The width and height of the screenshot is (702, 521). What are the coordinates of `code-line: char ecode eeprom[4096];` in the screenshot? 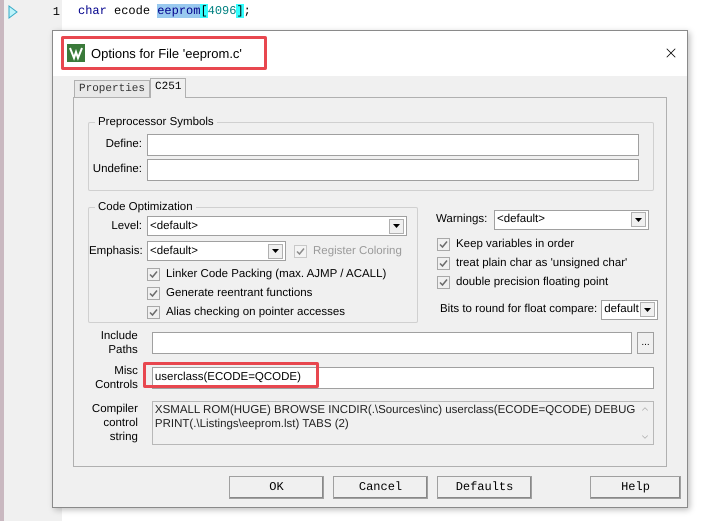 It's located at (165, 11).